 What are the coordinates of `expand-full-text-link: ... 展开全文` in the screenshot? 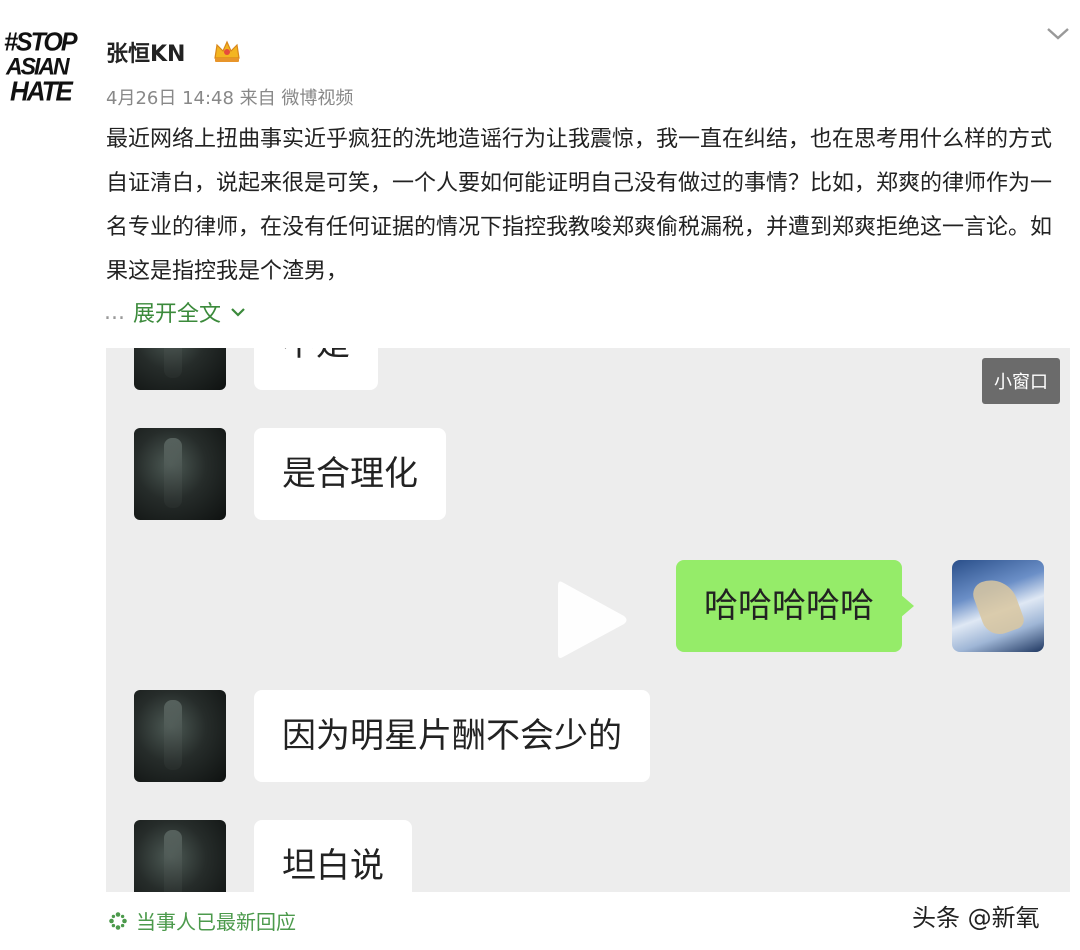 It's located at (175, 312).